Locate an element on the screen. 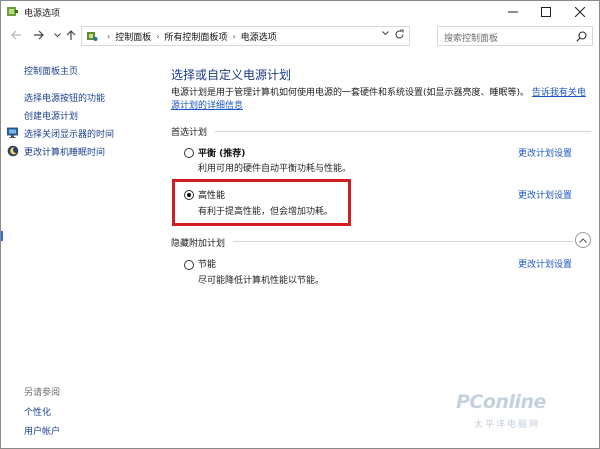  close-button is located at coordinates (580, 12).